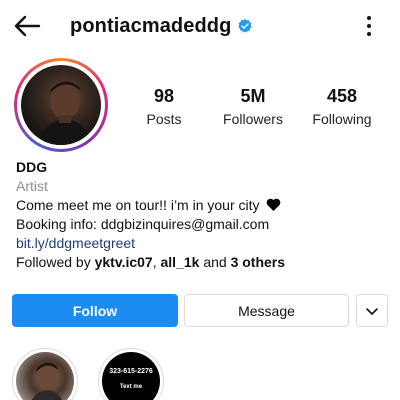  I want to click on profile-category: Artist, so click(32, 186).